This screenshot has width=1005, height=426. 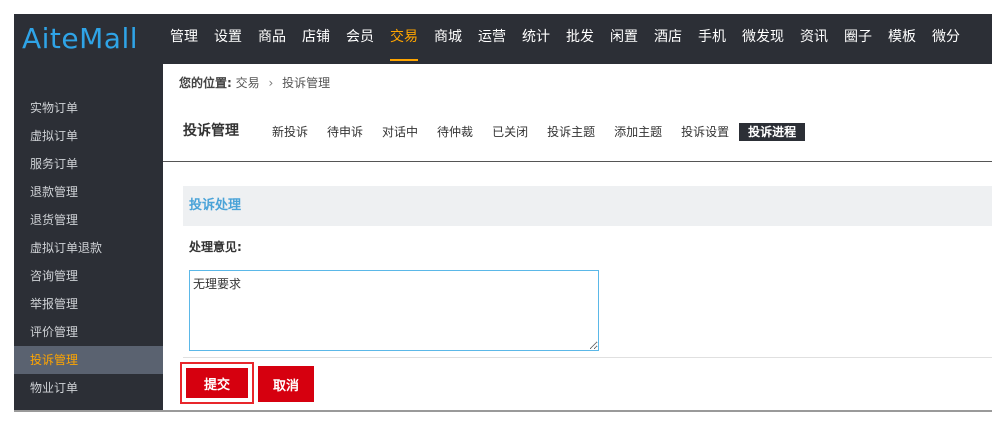 What do you see at coordinates (448, 39) in the screenshot?
I see `nav-item-6: 商城` at bounding box center [448, 39].